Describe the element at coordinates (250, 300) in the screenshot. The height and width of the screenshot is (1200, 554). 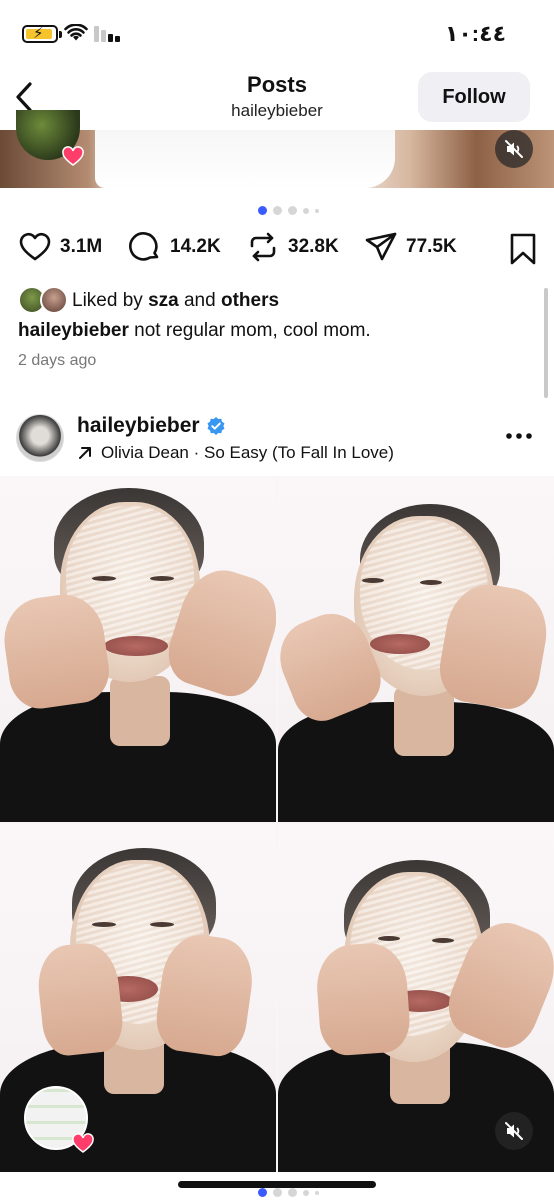
I see `liked-by-others: others` at that location.